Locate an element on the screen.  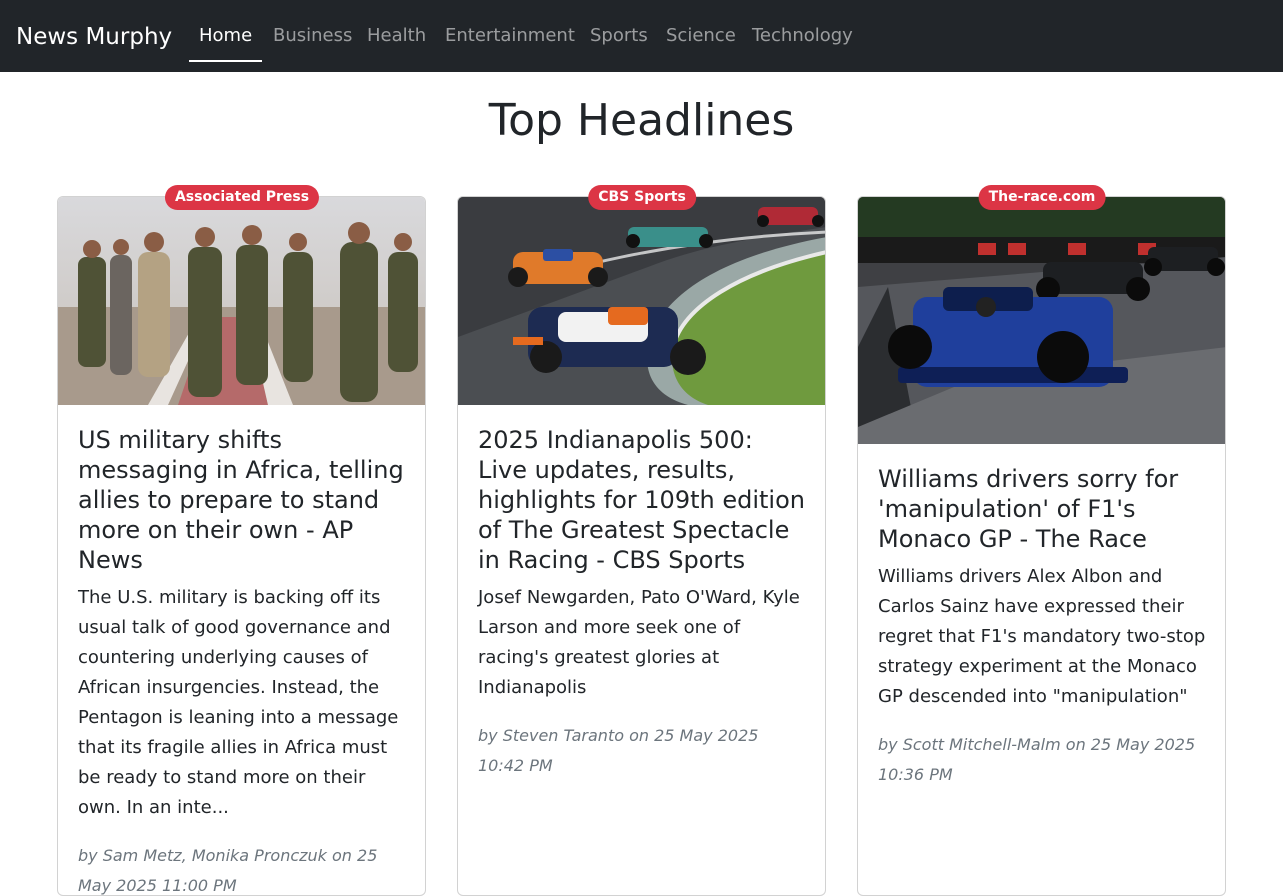
source-badge: CBS Sports is located at coordinates (642, 197).